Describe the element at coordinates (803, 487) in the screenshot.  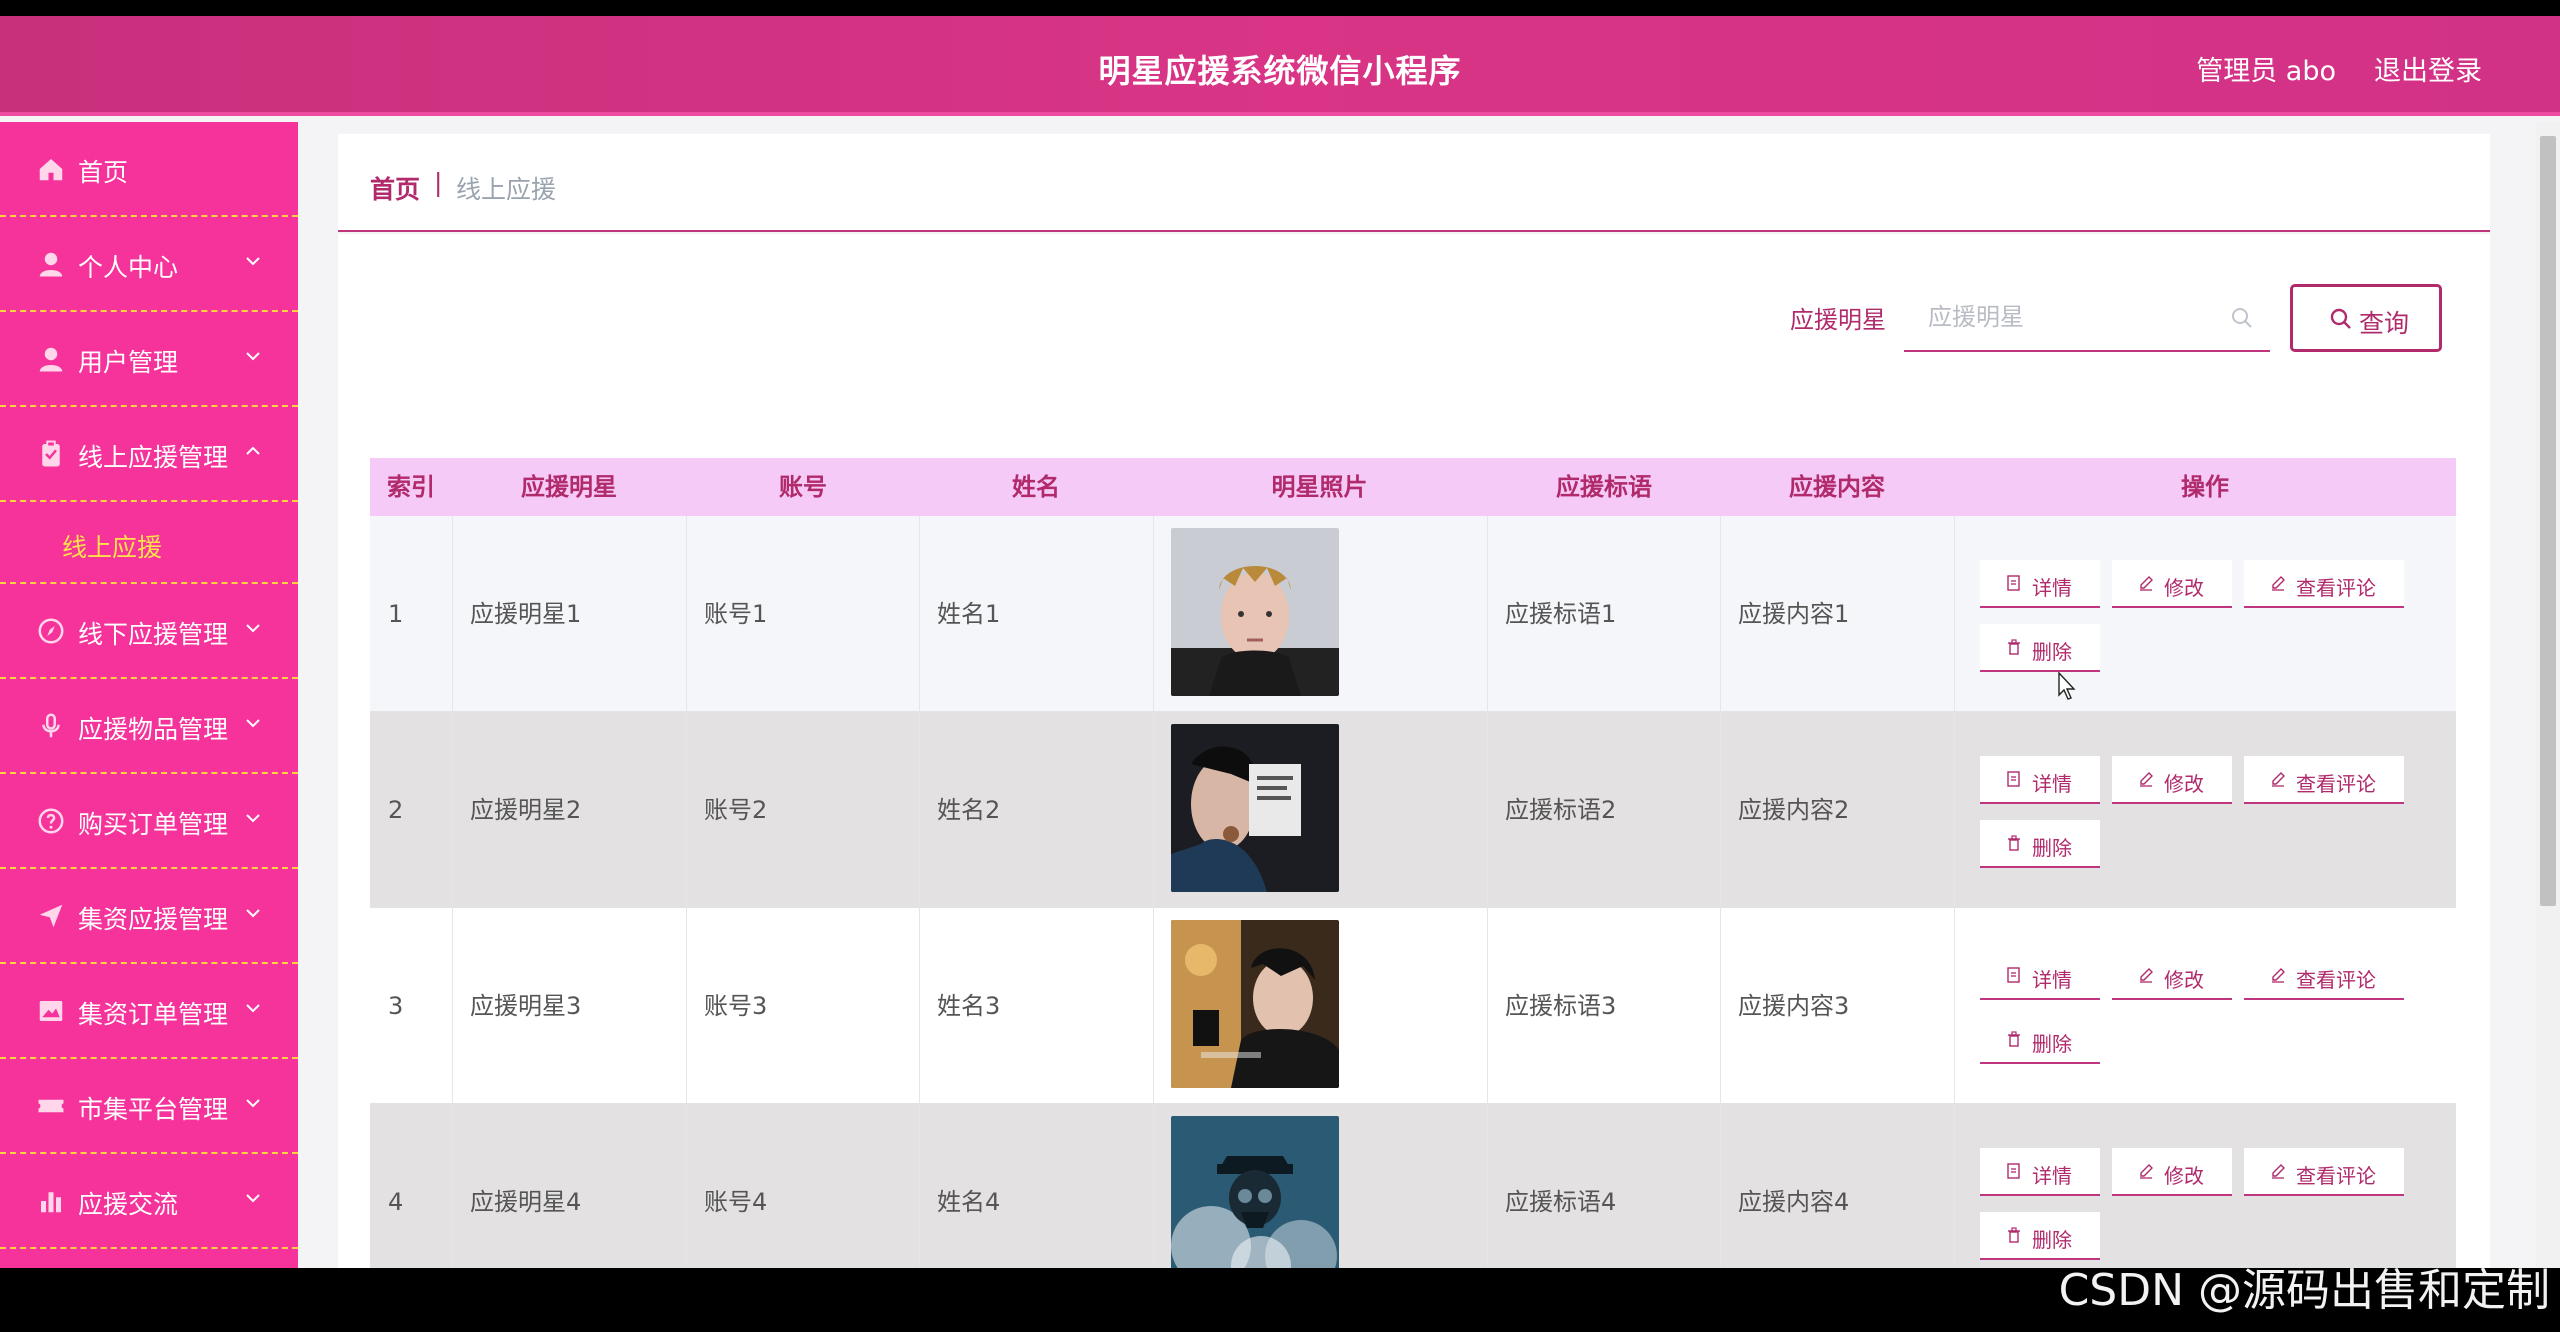
I see `column-header: 账号` at that location.